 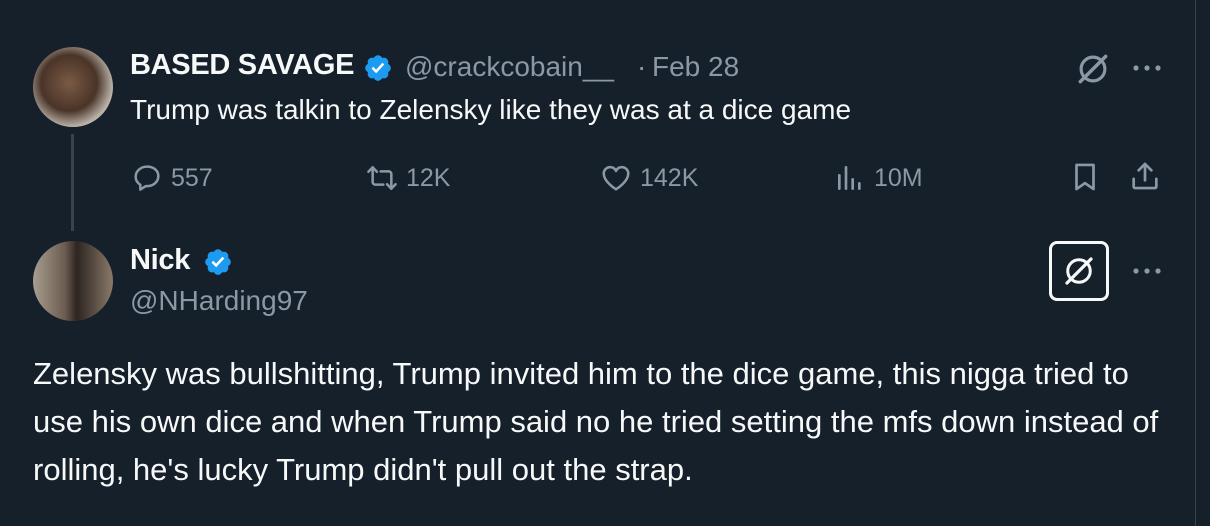 I want to click on display-name: Nick, so click(x=160, y=260).